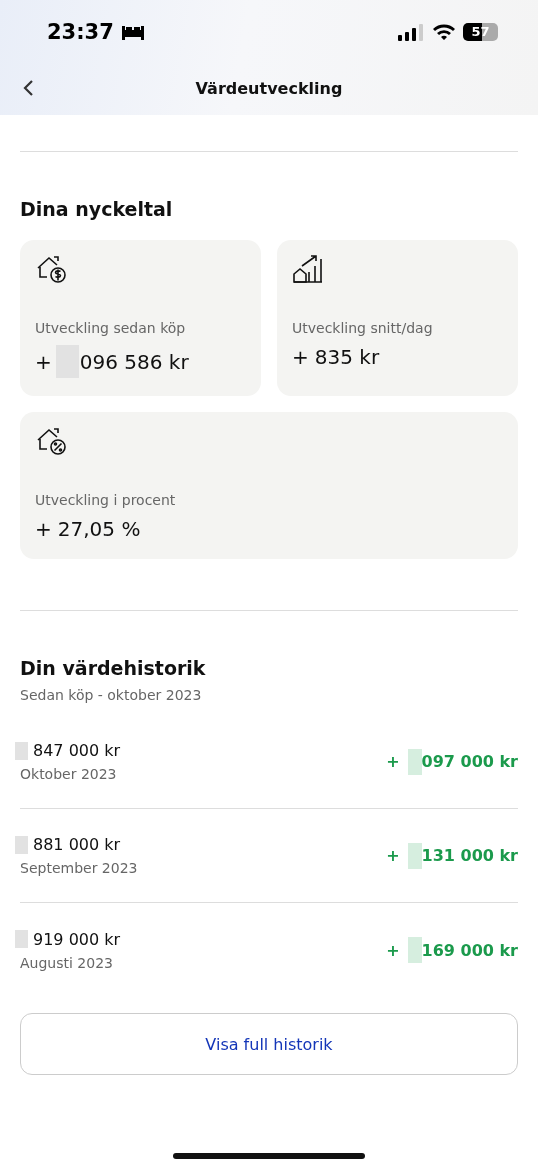 The height and width of the screenshot is (1163, 538). Describe the element at coordinates (363, 328) in the screenshot. I see `metric-label: Utveckling snitt/dag` at that location.